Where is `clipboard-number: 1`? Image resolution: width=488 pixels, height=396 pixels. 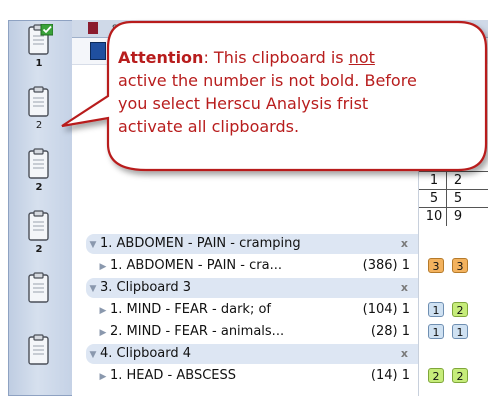
clipboard-number: 1 is located at coordinates (39, 63).